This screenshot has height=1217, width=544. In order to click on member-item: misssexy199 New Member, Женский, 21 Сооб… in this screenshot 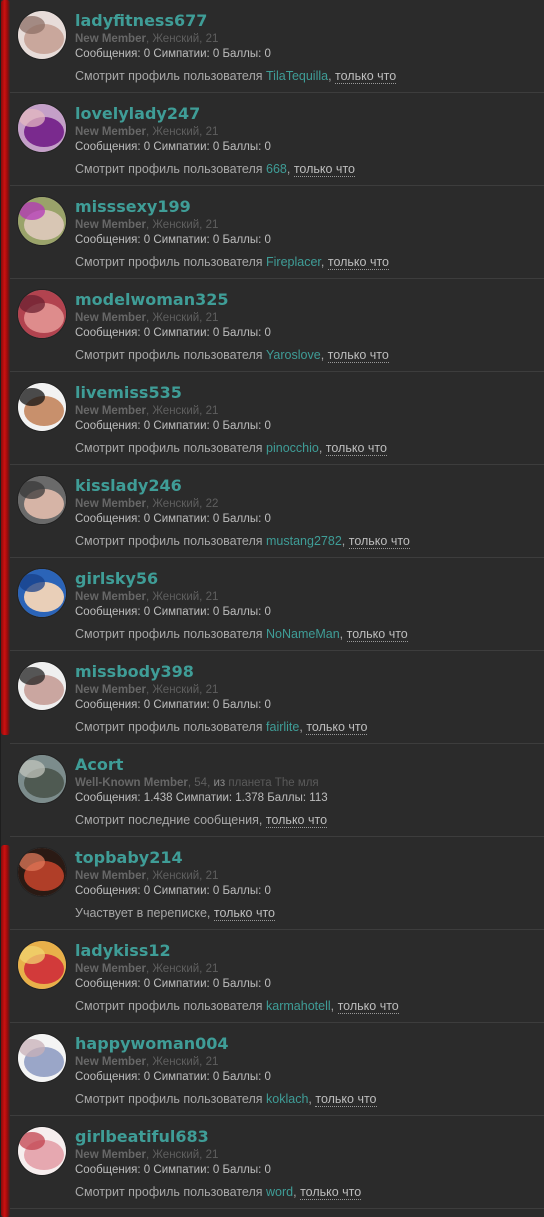, I will do `click(277, 232)`.